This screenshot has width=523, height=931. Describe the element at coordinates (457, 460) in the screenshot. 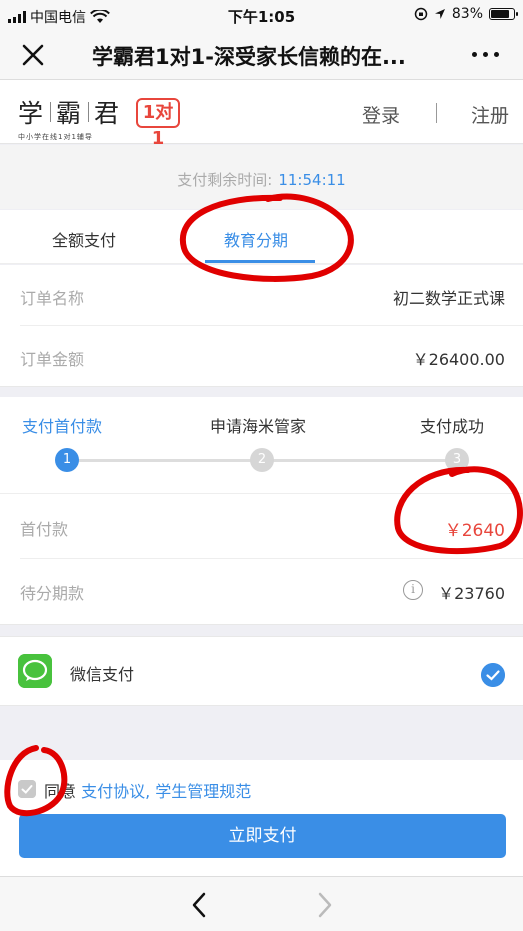

I see `step-dot-3: 3` at that location.